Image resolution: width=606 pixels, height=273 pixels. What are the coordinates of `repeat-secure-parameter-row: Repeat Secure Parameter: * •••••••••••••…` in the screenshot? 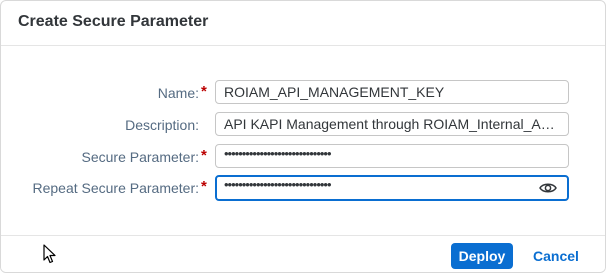 It's located at (303, 188).